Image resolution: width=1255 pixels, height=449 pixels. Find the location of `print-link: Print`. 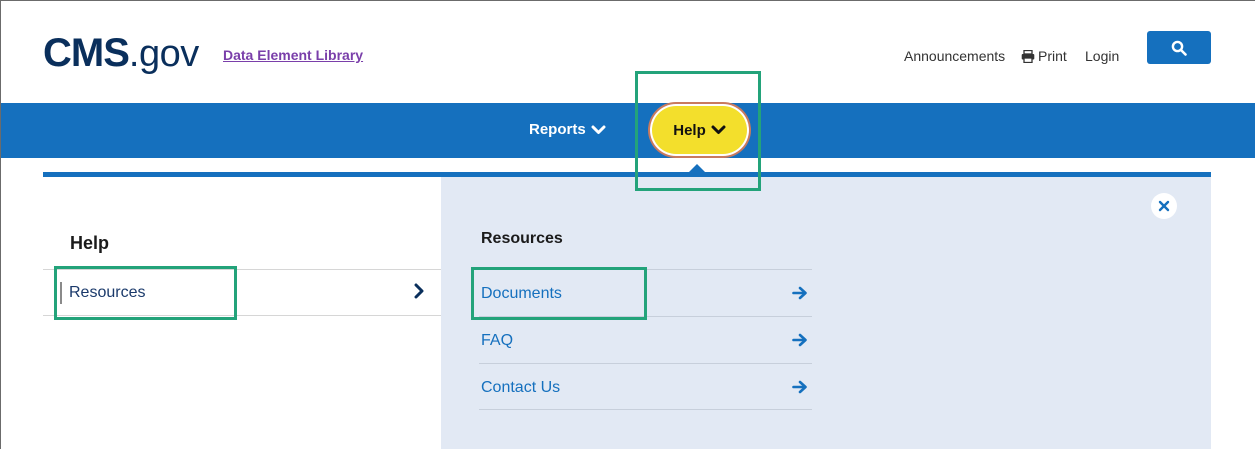

print-link: Print is located at coordinates (1044, 56).